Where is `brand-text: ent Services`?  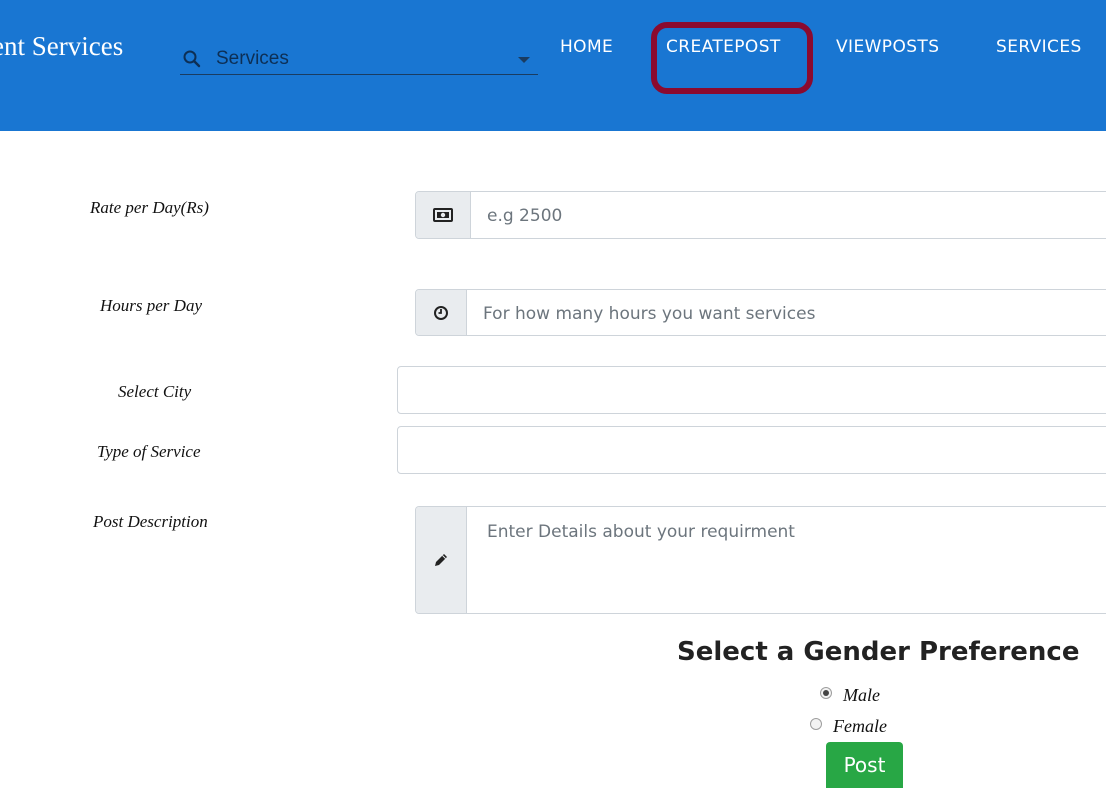
brand-text: ent Services is located at coordinates (62, 46).